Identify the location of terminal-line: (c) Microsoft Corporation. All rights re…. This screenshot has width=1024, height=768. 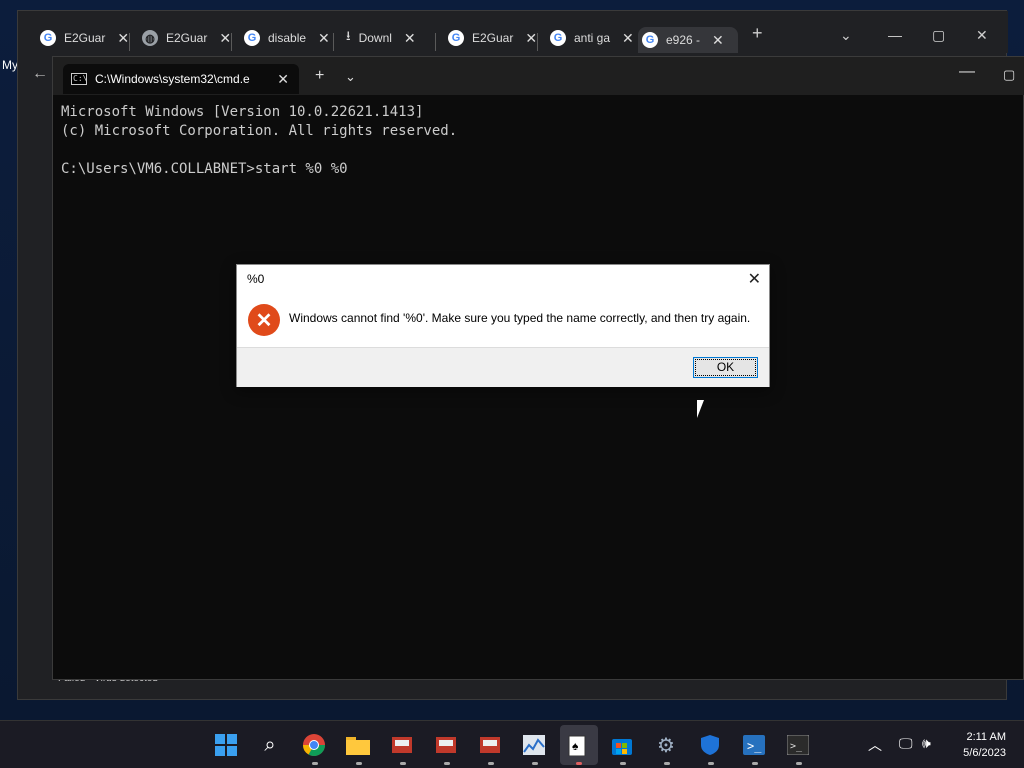
(259, 131).